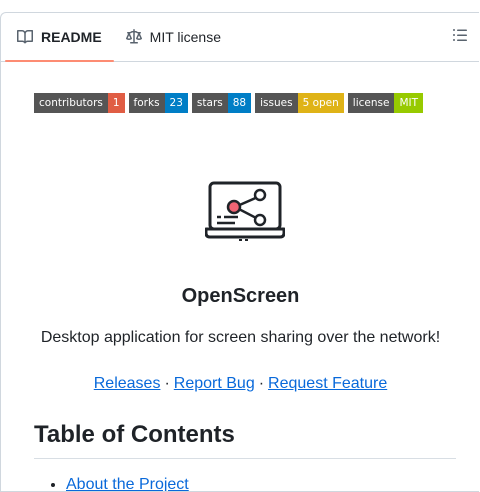 Image resolution: width=480 pixels, height=492 pixels. I want to click on badge-value: MIT, so click(409, 103).